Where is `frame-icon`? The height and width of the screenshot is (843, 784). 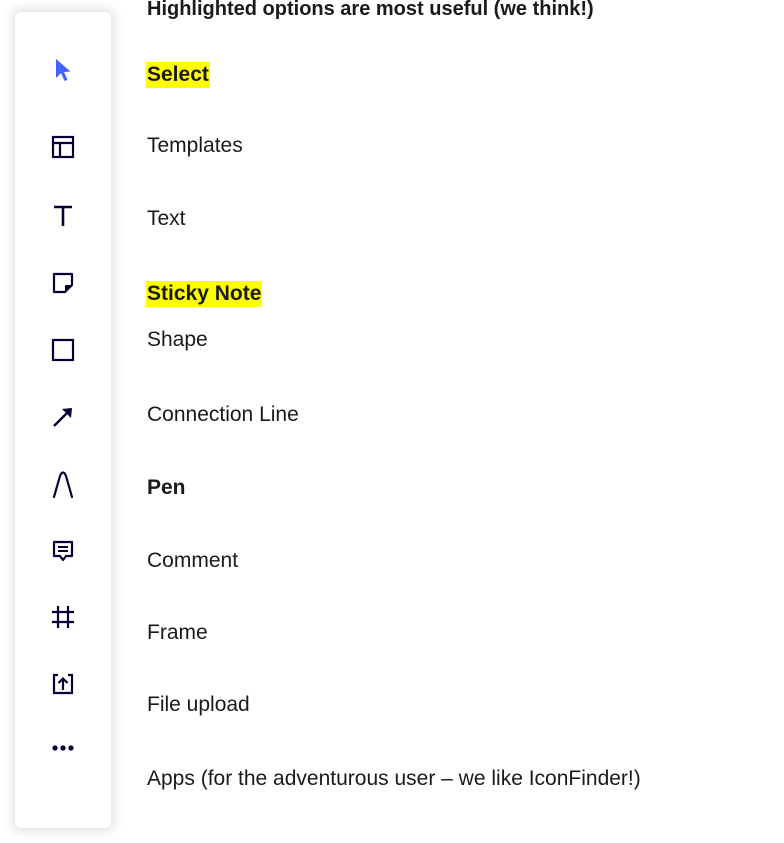
frame-icon is located at coordinates (63, 617).